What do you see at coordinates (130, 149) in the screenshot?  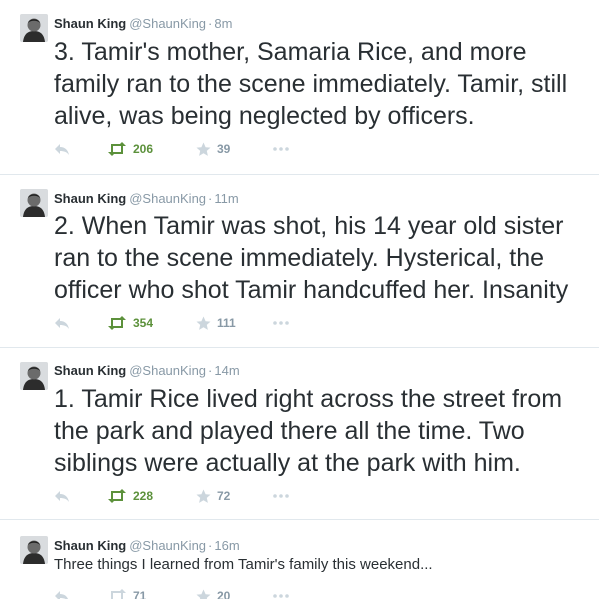 I see `retweet-button: 206` at bounding box center [130, 149].